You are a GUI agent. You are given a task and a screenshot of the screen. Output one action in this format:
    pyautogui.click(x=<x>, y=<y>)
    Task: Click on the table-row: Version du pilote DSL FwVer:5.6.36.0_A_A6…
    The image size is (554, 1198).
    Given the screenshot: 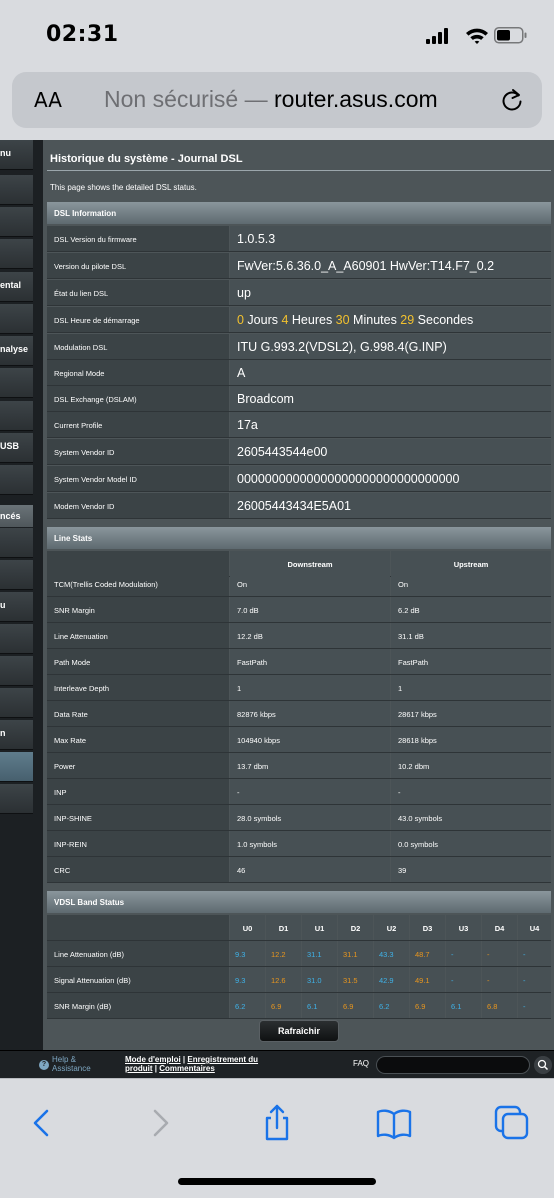 What is the action you would take?
    pyautogui.click(x=299, y=266)
    